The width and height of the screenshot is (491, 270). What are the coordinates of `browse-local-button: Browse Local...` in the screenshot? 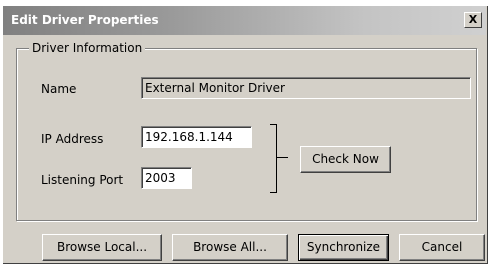 It's located at (102, 247).